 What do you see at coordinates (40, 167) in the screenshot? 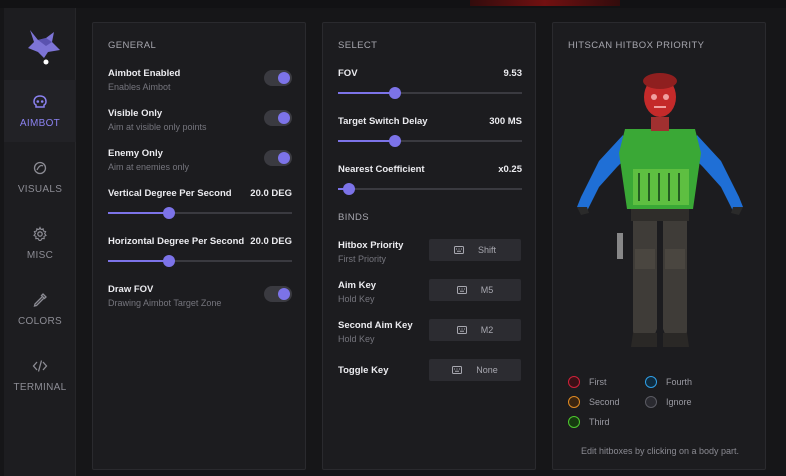
I see `visuals-icon` at bounding box center [40, 167].